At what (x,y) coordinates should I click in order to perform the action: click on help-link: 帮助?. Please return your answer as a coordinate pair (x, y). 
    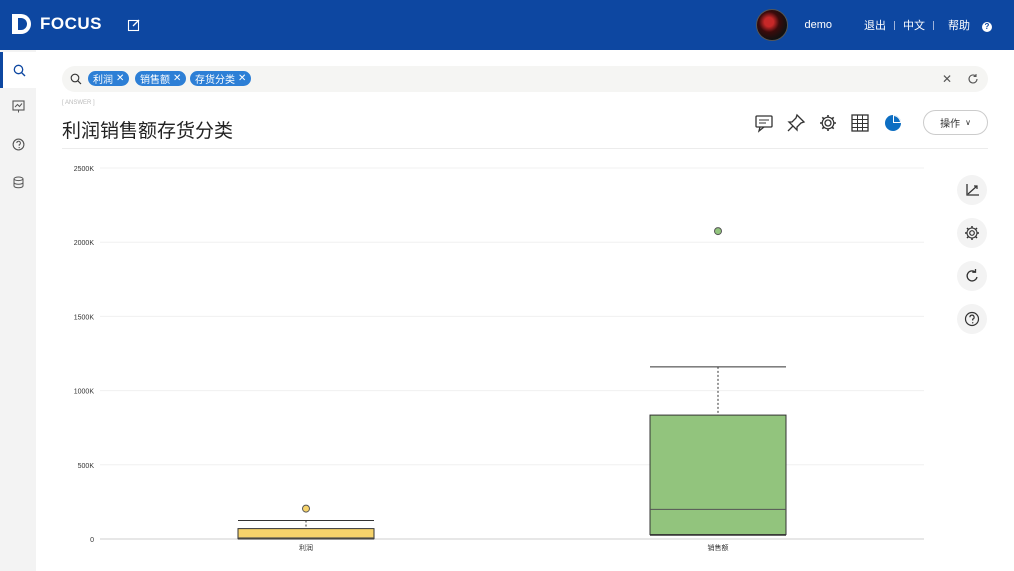
    Looking at the image, I should click on (970, 25).